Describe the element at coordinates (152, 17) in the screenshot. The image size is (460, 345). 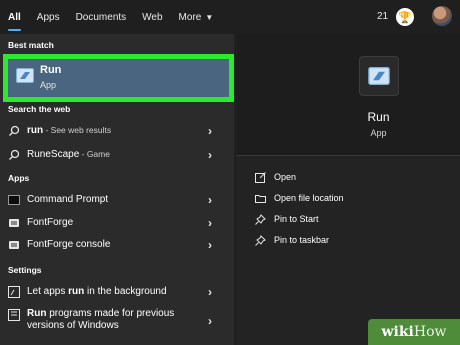
I see `tab-web: Web` at that location.